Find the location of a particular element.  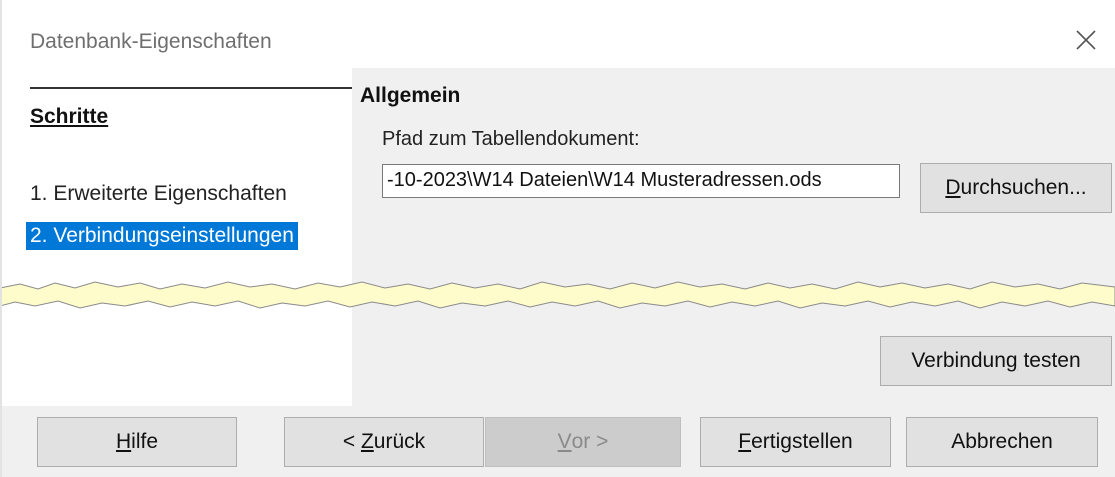

test-label-after: testen is located at coordinates (1049, 360).